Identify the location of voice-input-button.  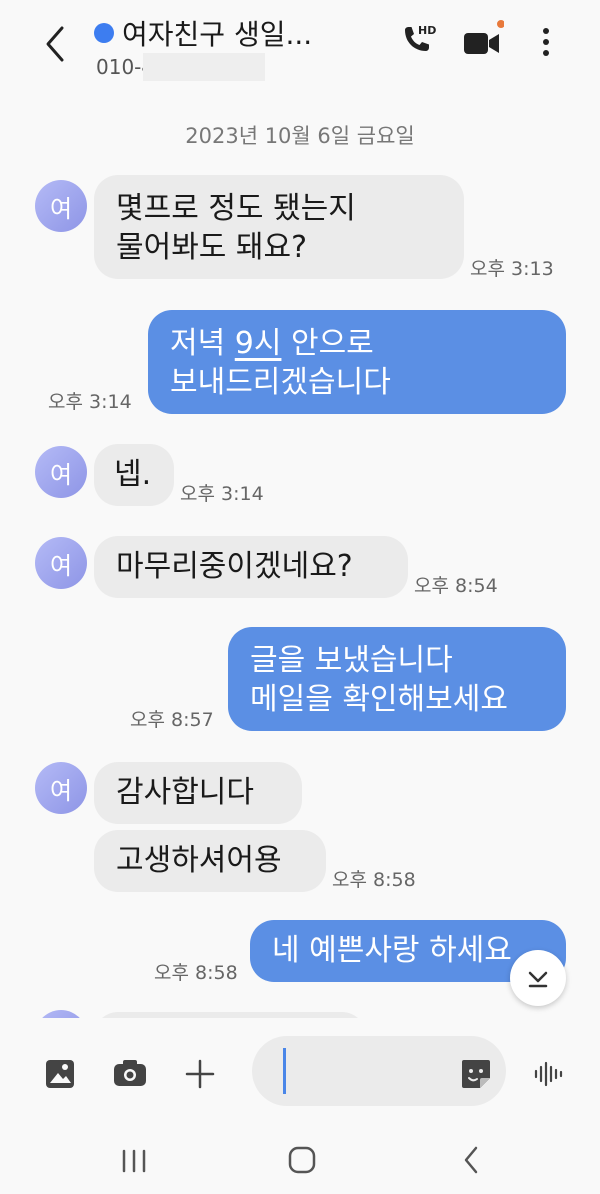
(548, 1074).